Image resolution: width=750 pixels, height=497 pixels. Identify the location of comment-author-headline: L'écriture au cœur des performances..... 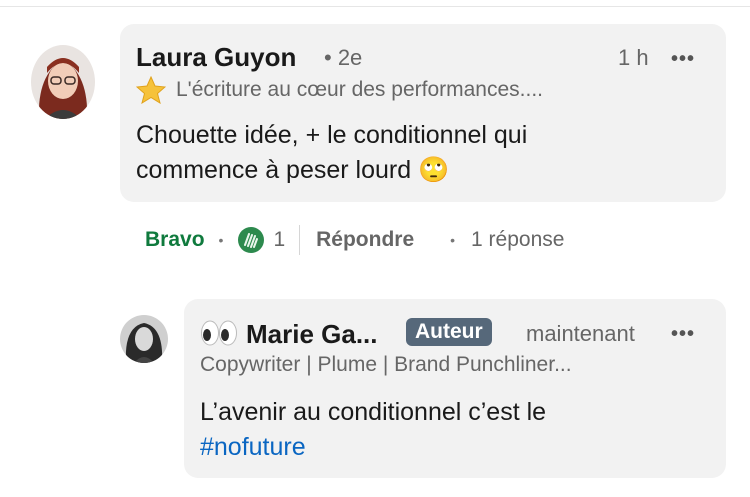
(359, 89).